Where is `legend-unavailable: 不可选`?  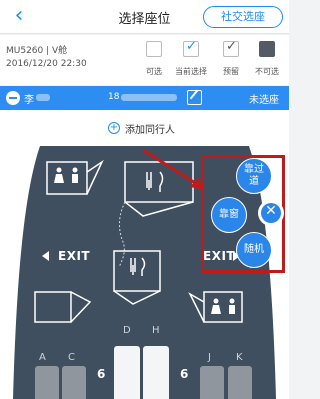
legend-unavailable: 不可选 is located at coordinates (267, 59).